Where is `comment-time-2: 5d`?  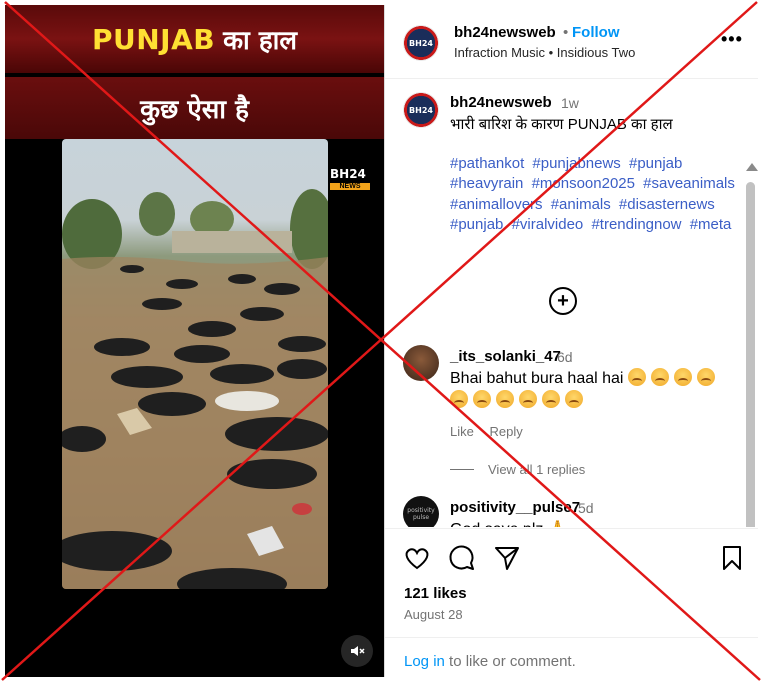 comment-time-2: 5d is located at coordinates (586, 508).